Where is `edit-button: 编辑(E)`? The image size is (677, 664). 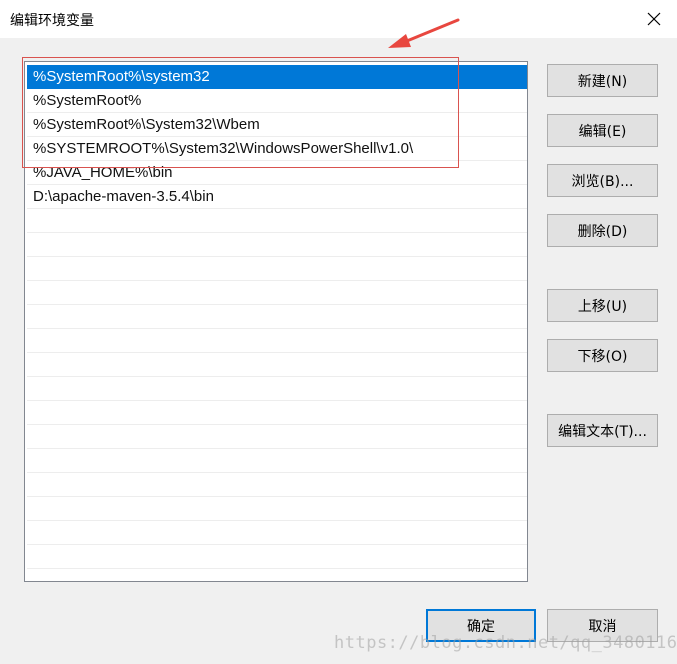
edit-button: 编辑(E) is located at coordinates (602, 130).